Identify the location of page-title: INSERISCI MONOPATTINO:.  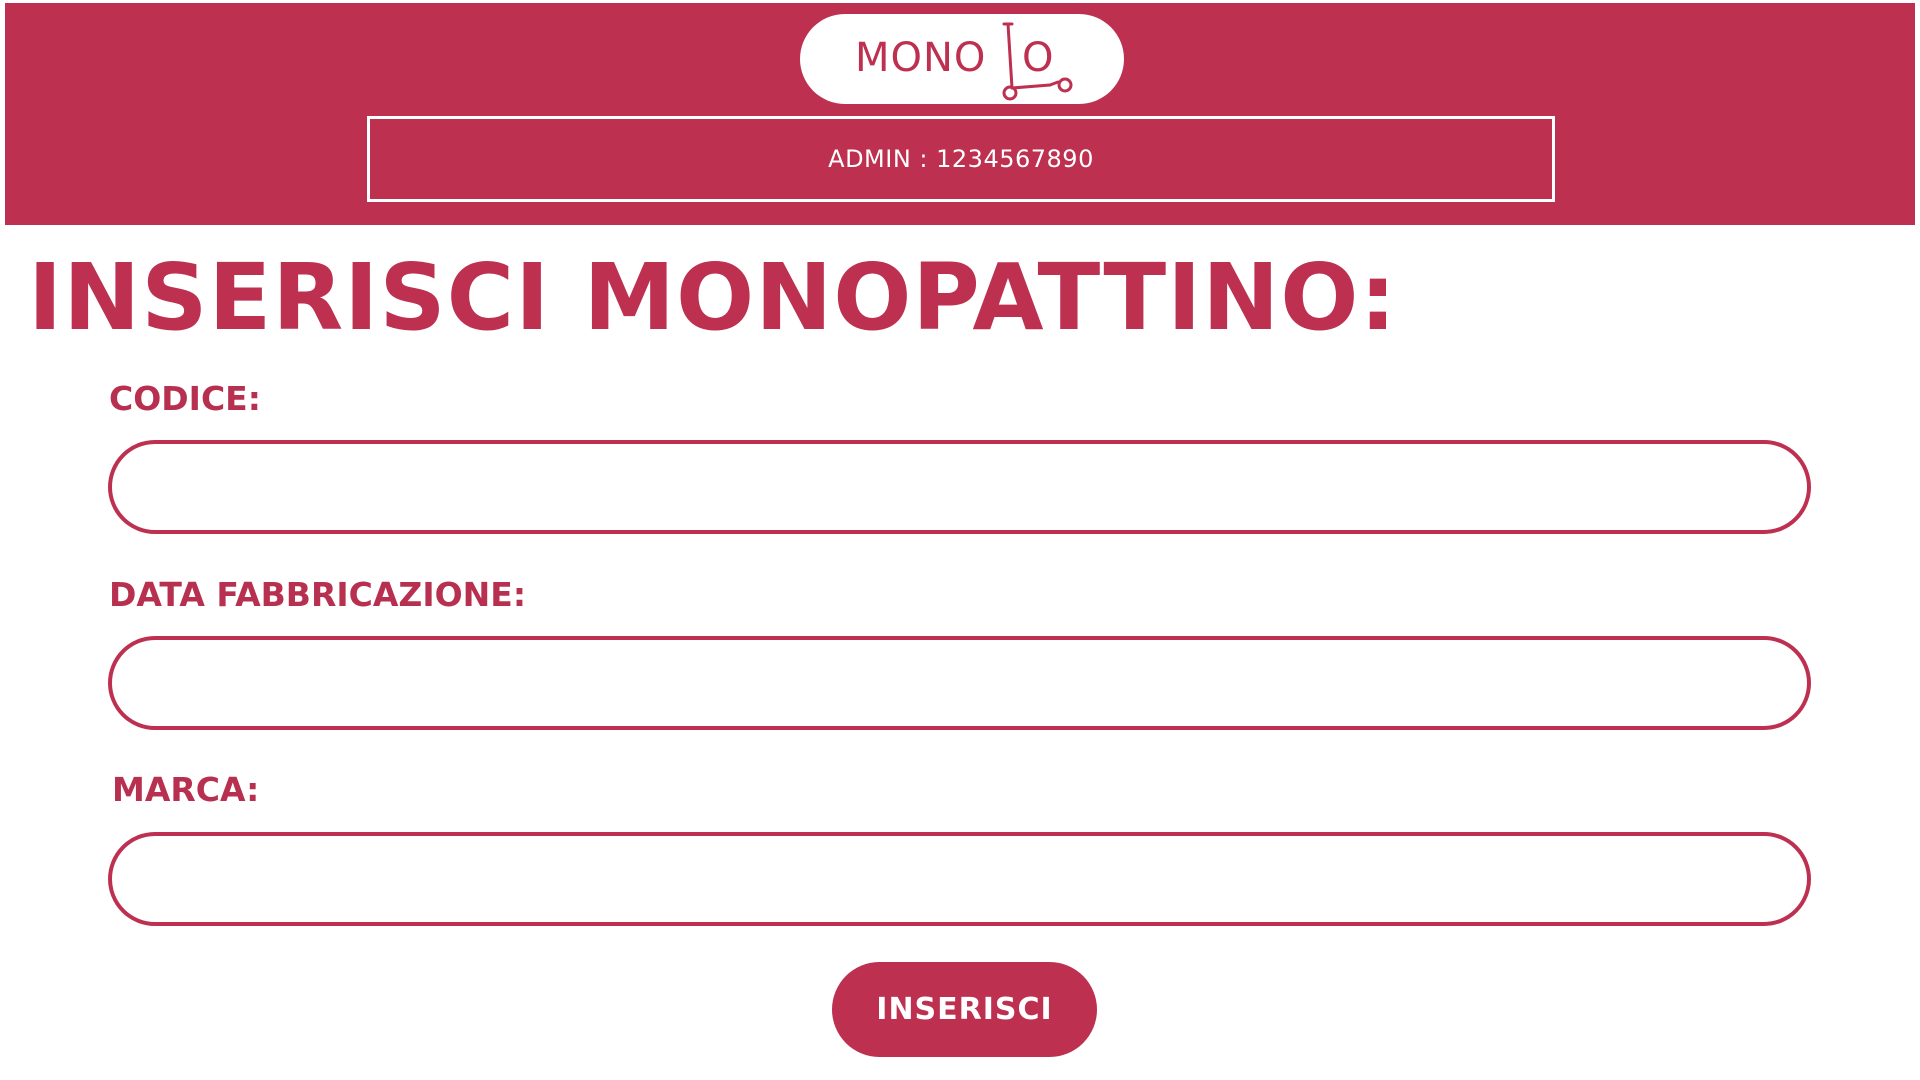
(713, 297).